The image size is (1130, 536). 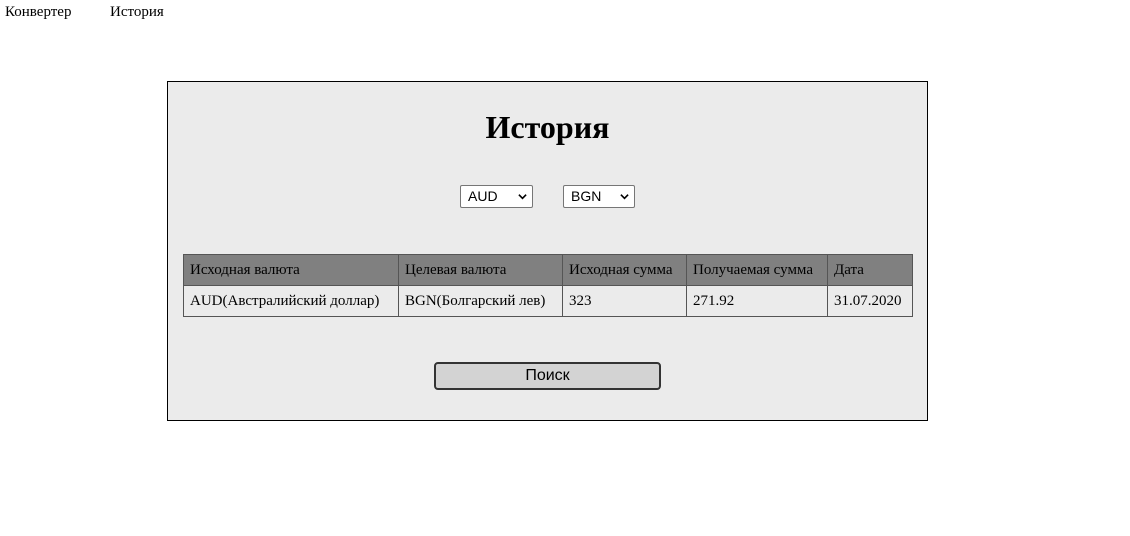 What do you see at coordinates (483, 196) in the screenshot?
I see `from-currency-value: AUD` at bounding box center [483, 196].